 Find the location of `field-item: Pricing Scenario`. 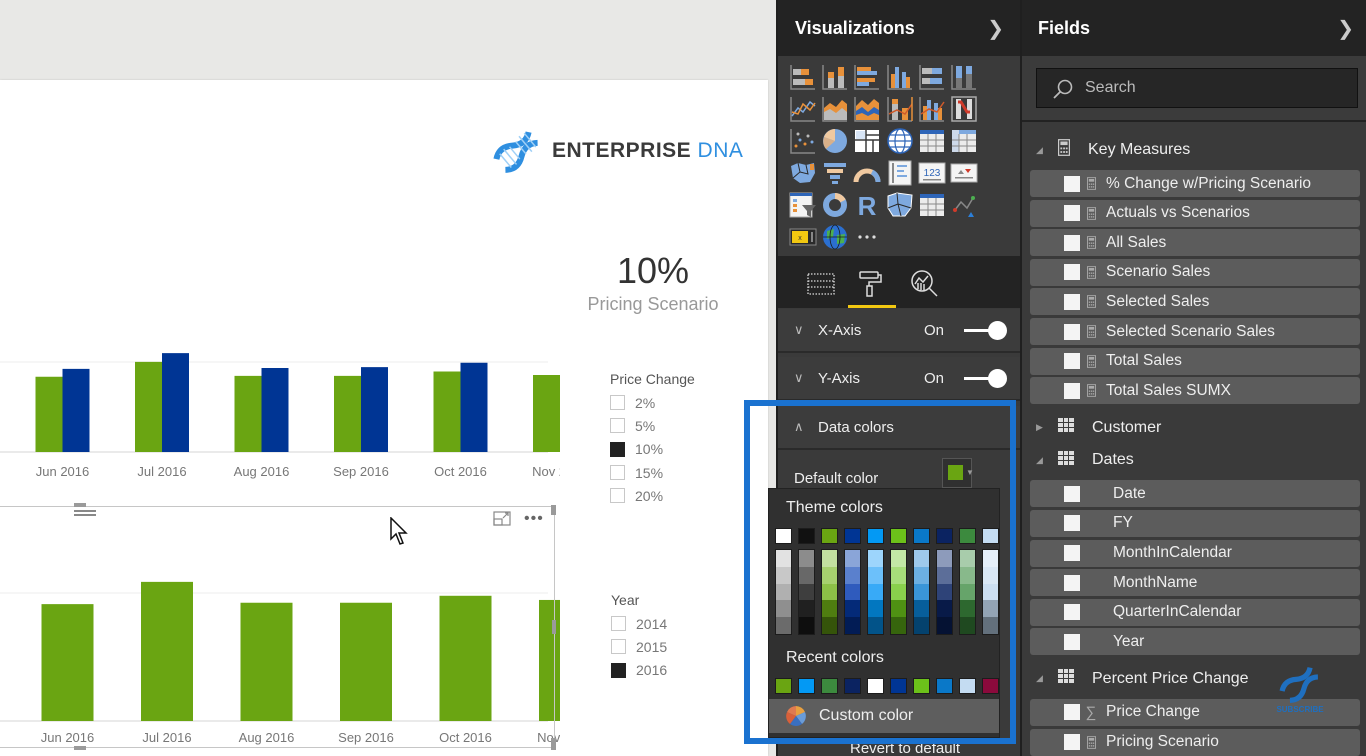

field-item: Pricing Scenario is located at coordinates (1195, 742).